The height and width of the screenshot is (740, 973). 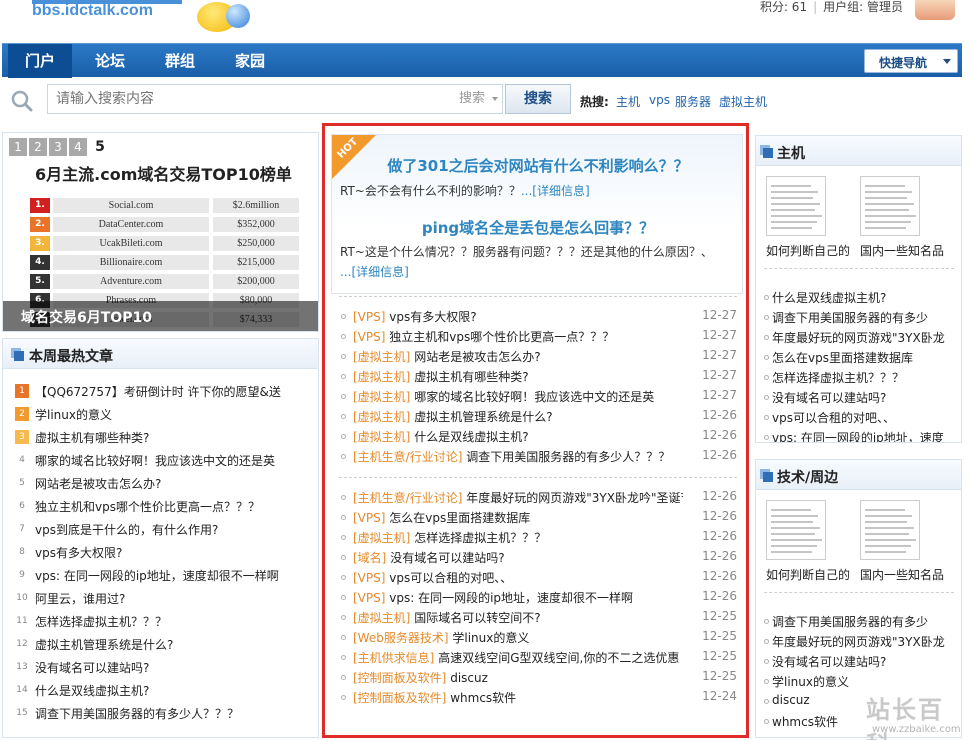 I want to click on thread-title-text: whmcs软件, so click(x=483, y=698).